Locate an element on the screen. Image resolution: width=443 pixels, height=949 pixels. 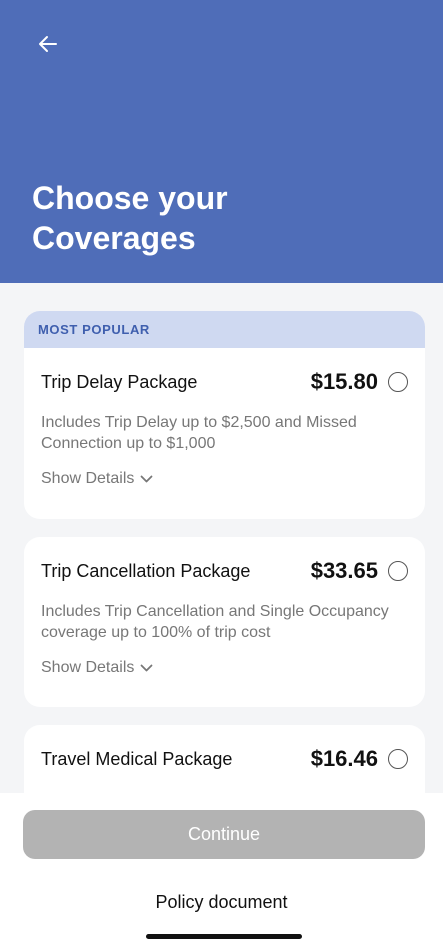
package-price: $33.65 is located at coordinates (344, 570).